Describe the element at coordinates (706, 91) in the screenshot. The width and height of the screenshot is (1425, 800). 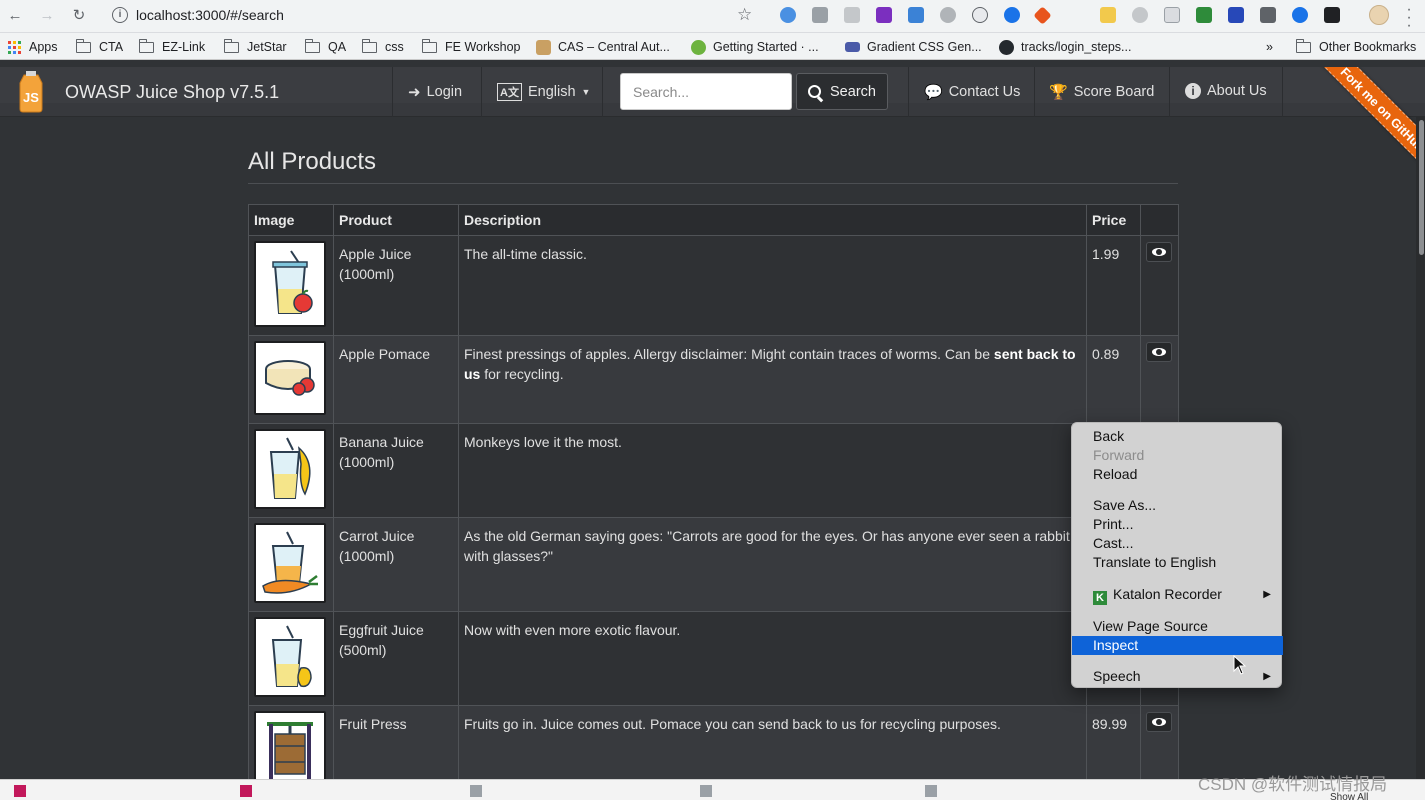
I see `search-input` at that location.